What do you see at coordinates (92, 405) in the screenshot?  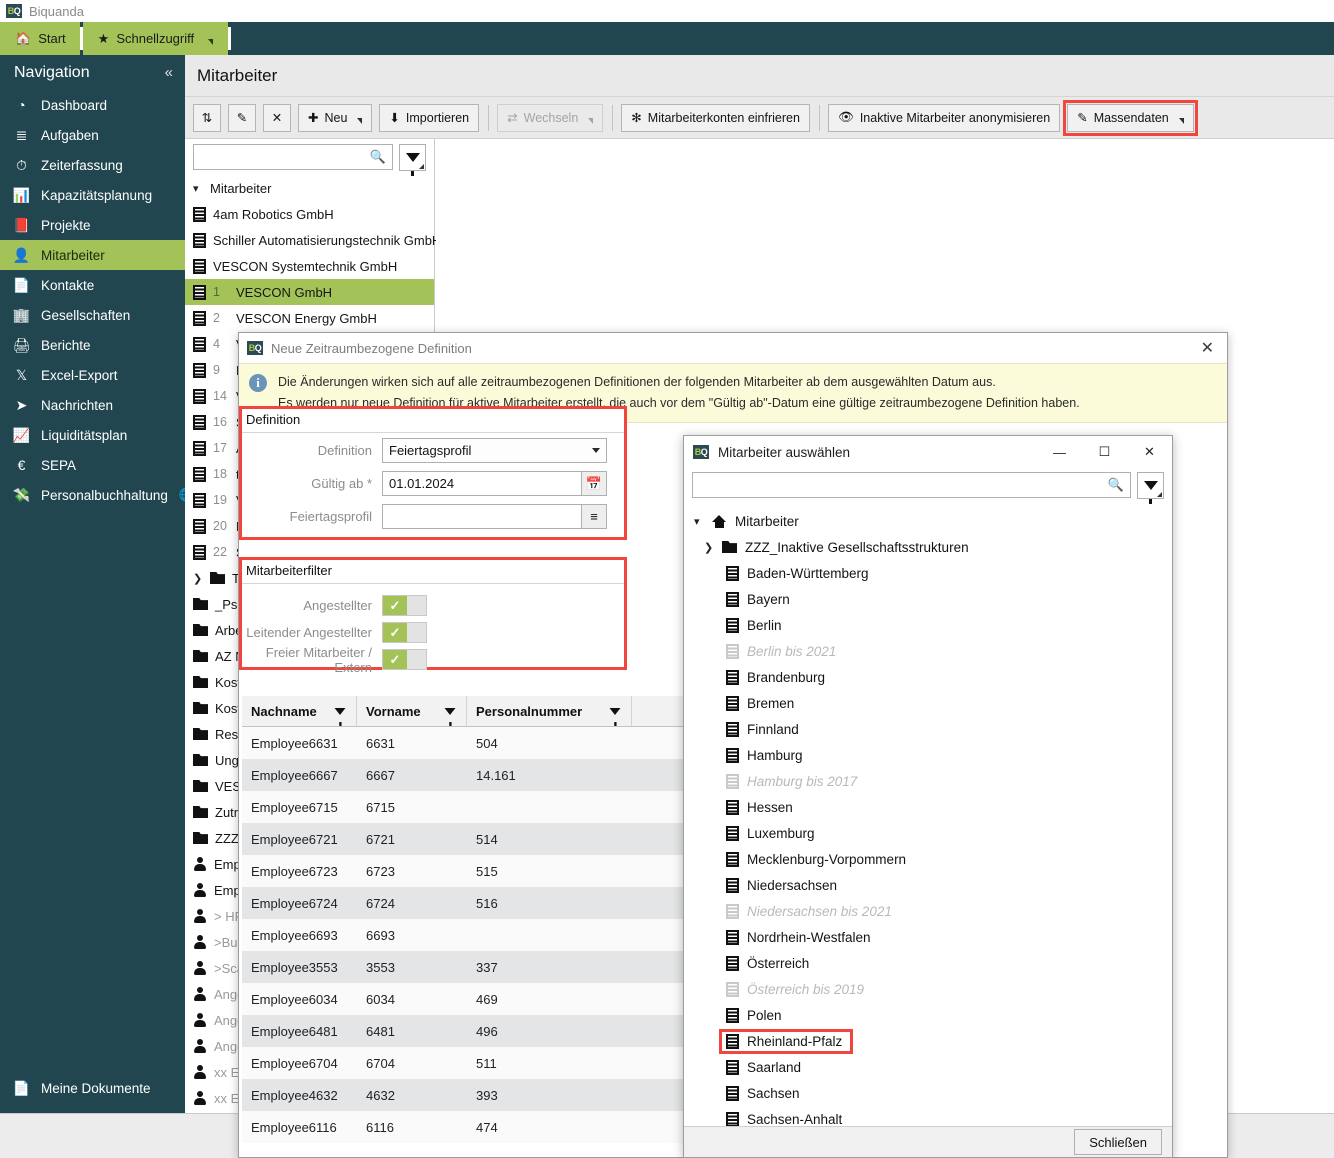 I see `sidebar-item-nachrichten: ➤ Nachrichten` at bounding box center [92, 405].